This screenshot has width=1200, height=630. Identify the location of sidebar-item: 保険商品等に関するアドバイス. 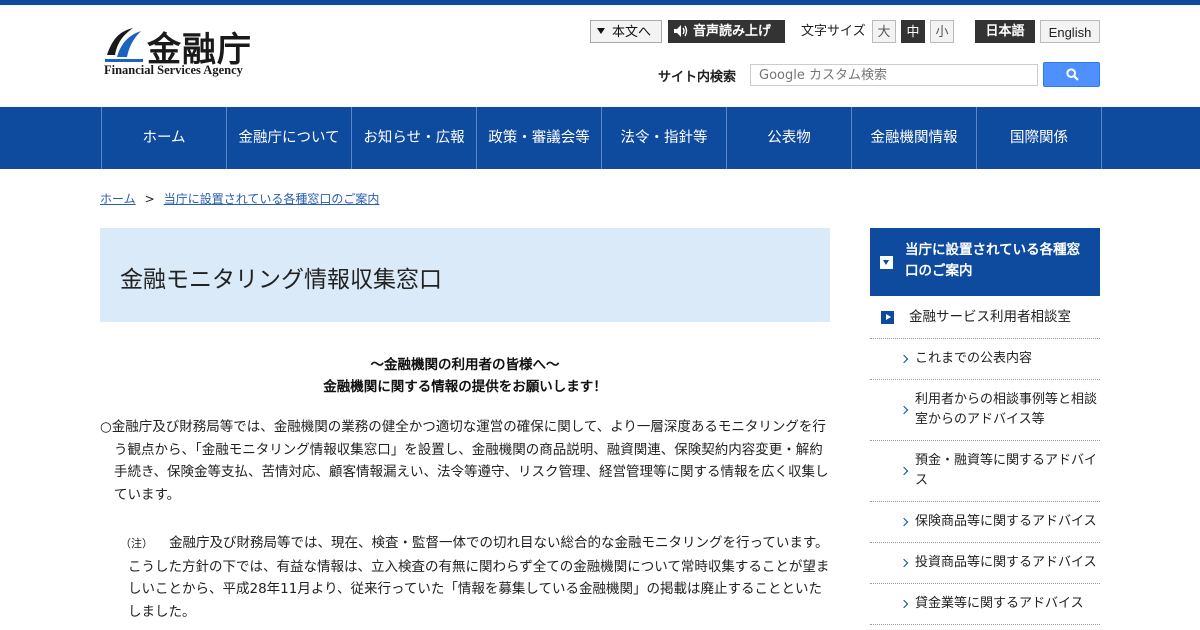
(985, 522).